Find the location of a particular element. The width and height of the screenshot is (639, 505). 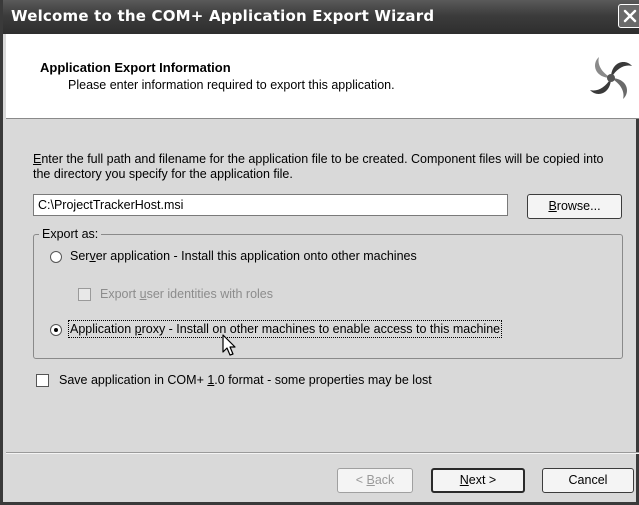

export-as-legend: Export as: is located at coordinates (70, 234).